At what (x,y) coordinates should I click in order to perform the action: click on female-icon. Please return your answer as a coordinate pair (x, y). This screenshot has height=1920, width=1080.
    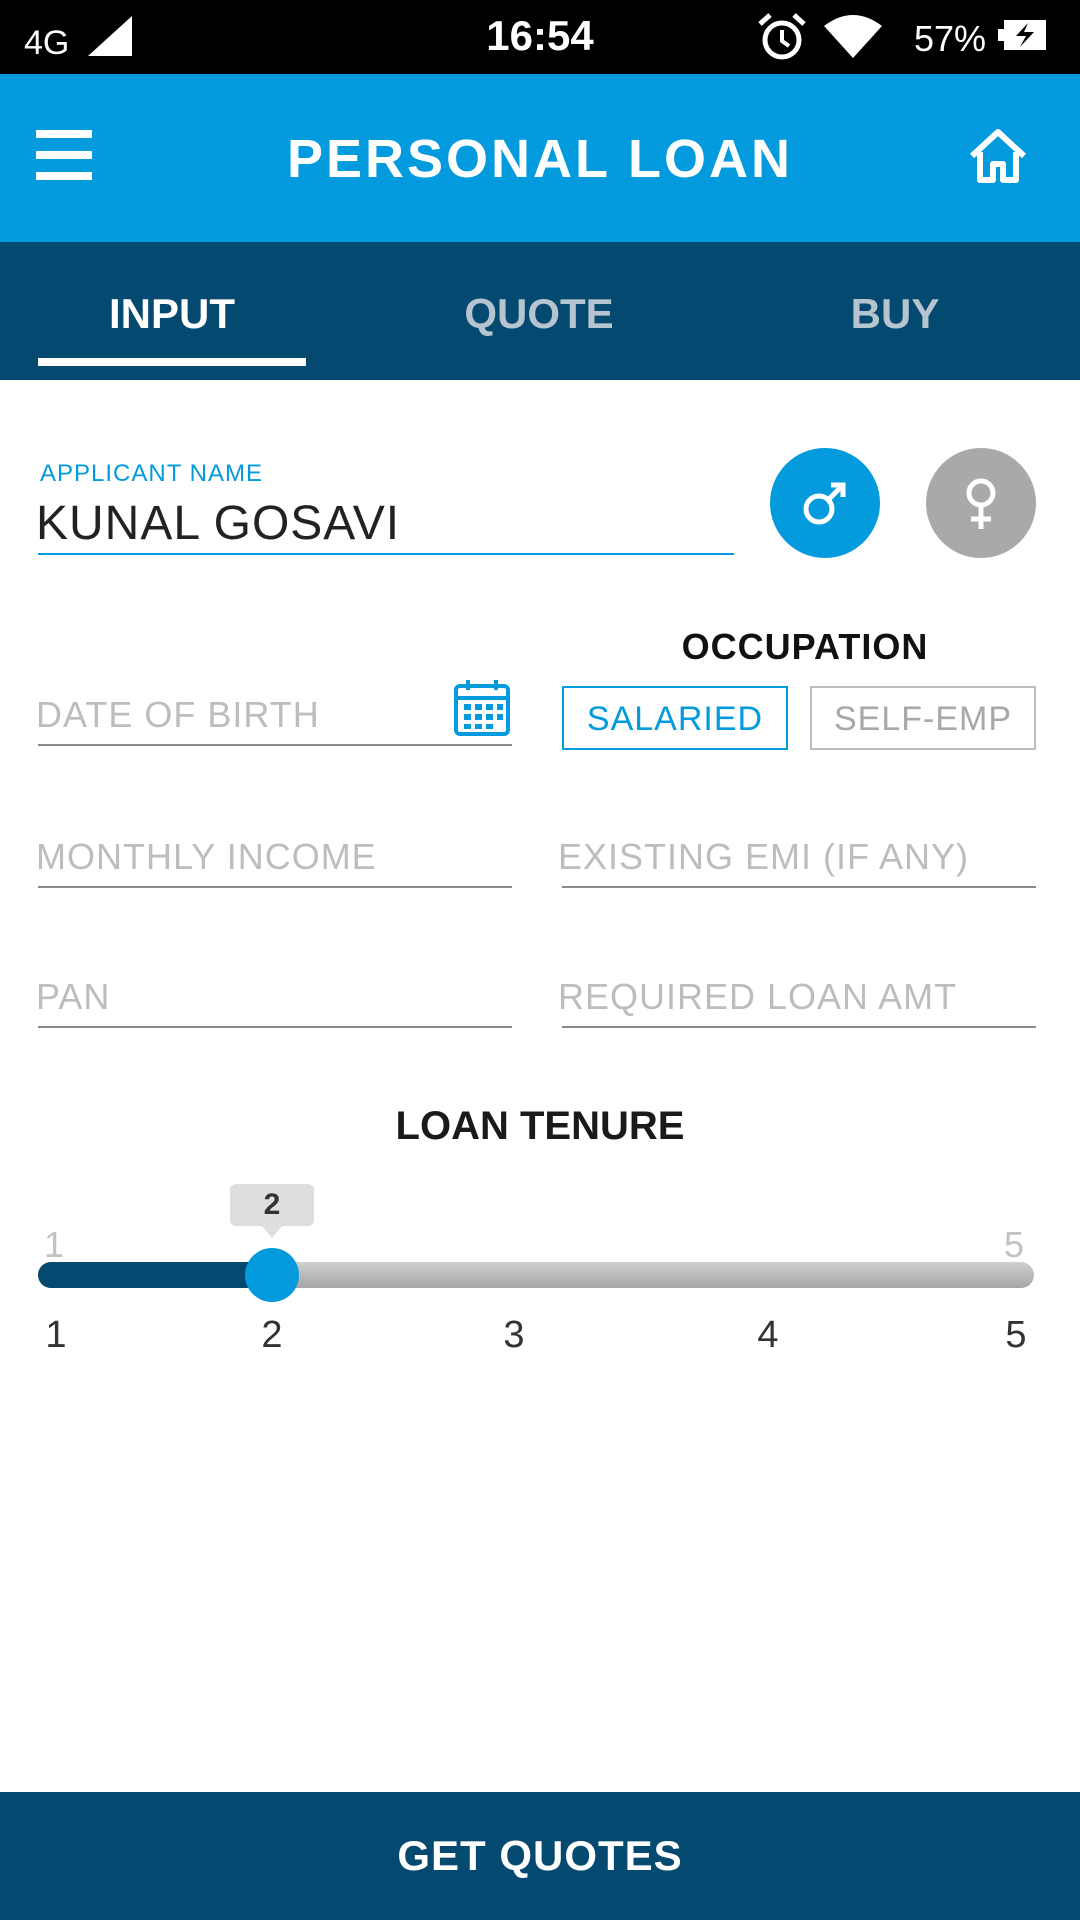
    Looking at the image, I should click on (981, 503).